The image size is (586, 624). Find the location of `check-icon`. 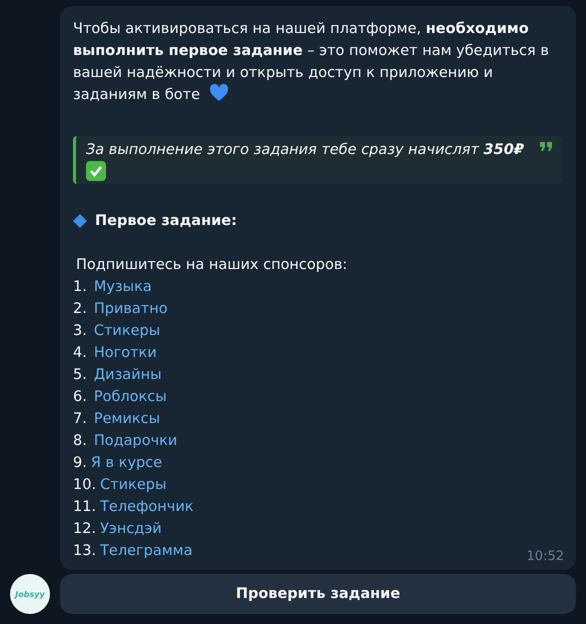

check-icon is located at coordinates (96, 171).